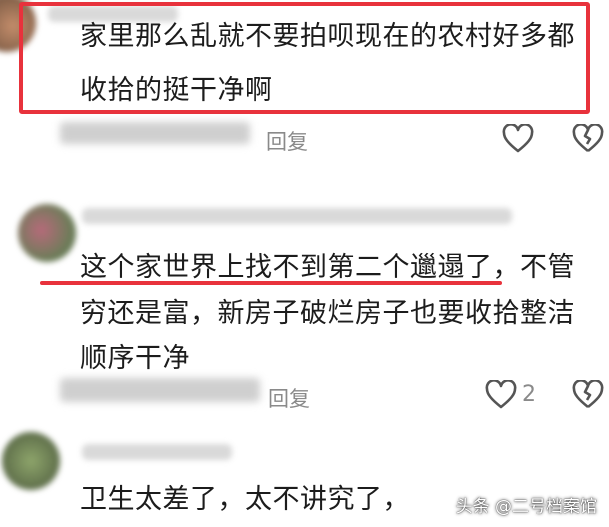 This screenshot has height=527, width=609. I want to click on comment-text-line: 顺序干净, so click(135, 358).